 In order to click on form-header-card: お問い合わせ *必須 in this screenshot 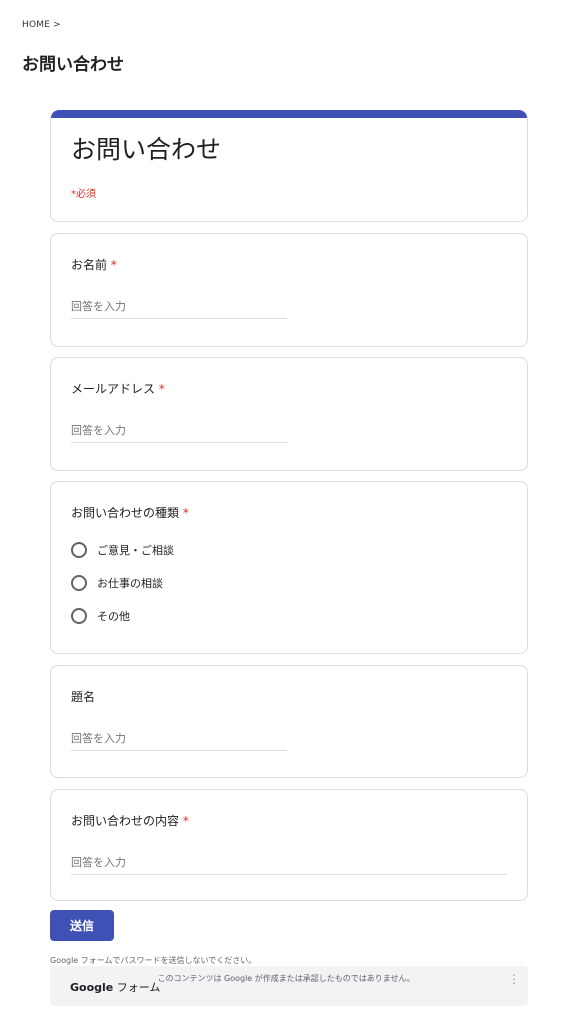, I will do `click(289, 166)`.